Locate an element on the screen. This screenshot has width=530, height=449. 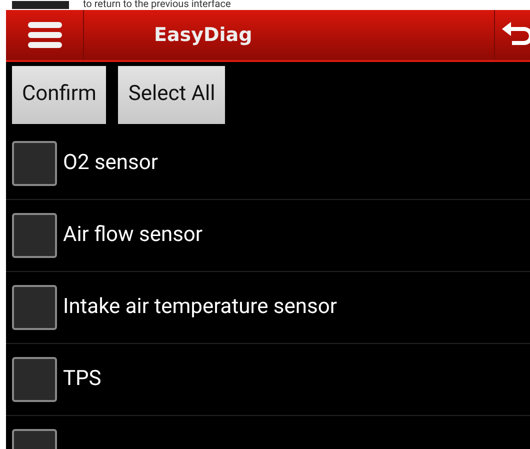
item-label: Air flow sensor is located at coordinates (133, 235).